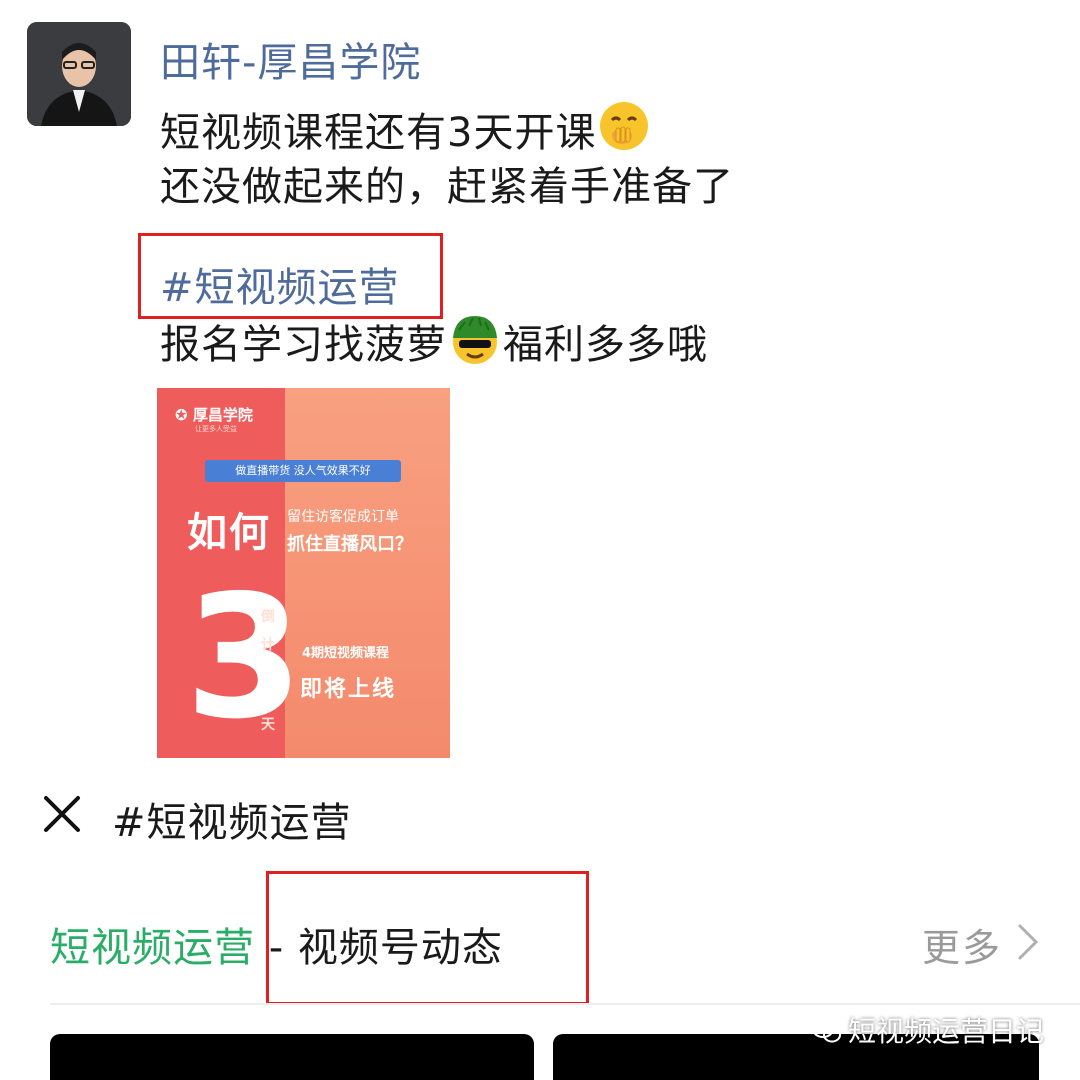  What do you see at coordinates (79, 74) in the screenshot?
I see `avatar` at bounding box center [79, 74].